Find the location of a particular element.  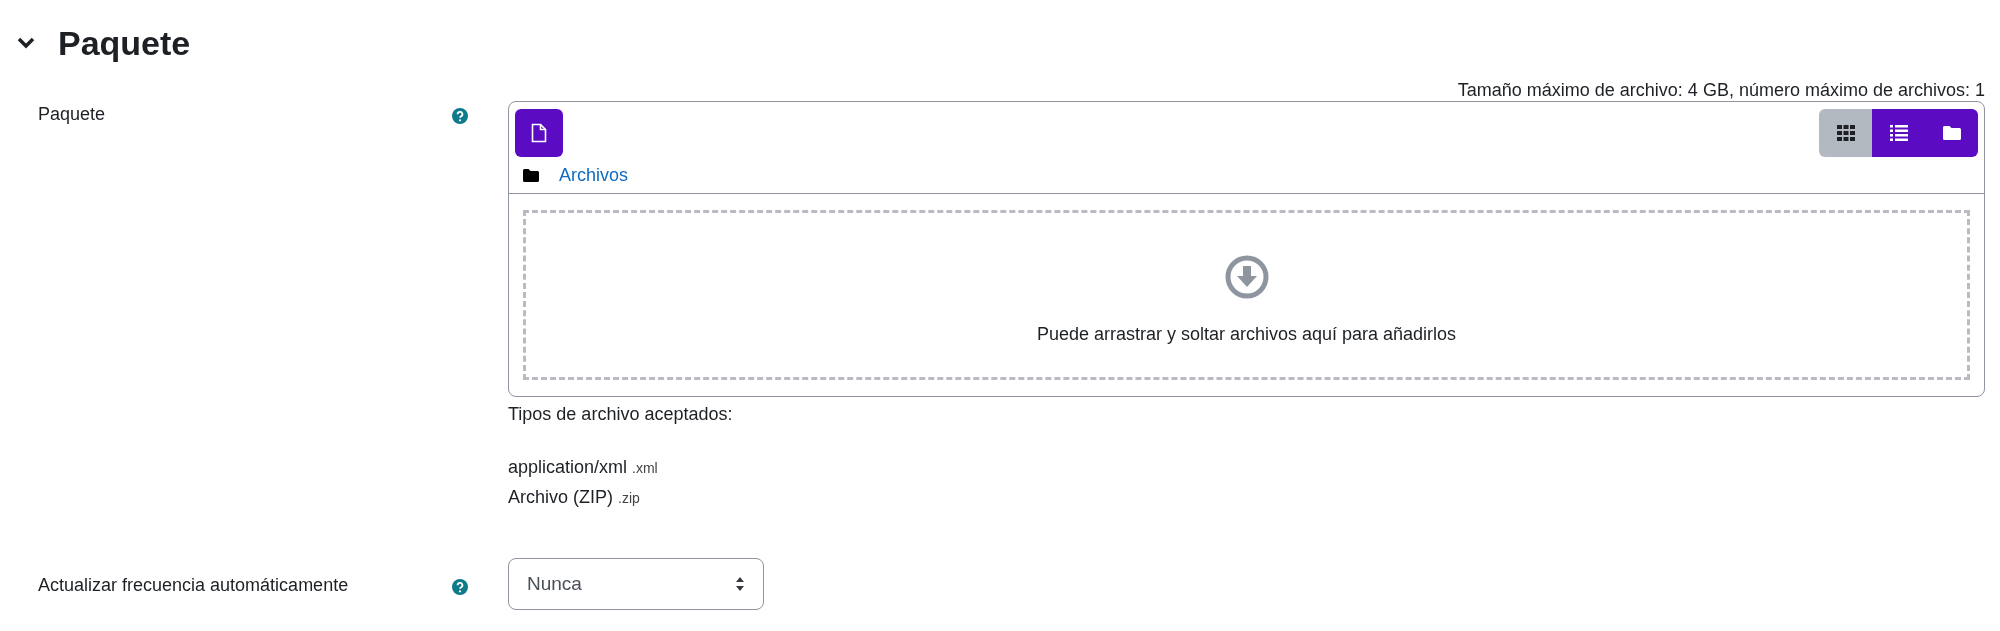

add-file-button is located at coordinates (539, 133).